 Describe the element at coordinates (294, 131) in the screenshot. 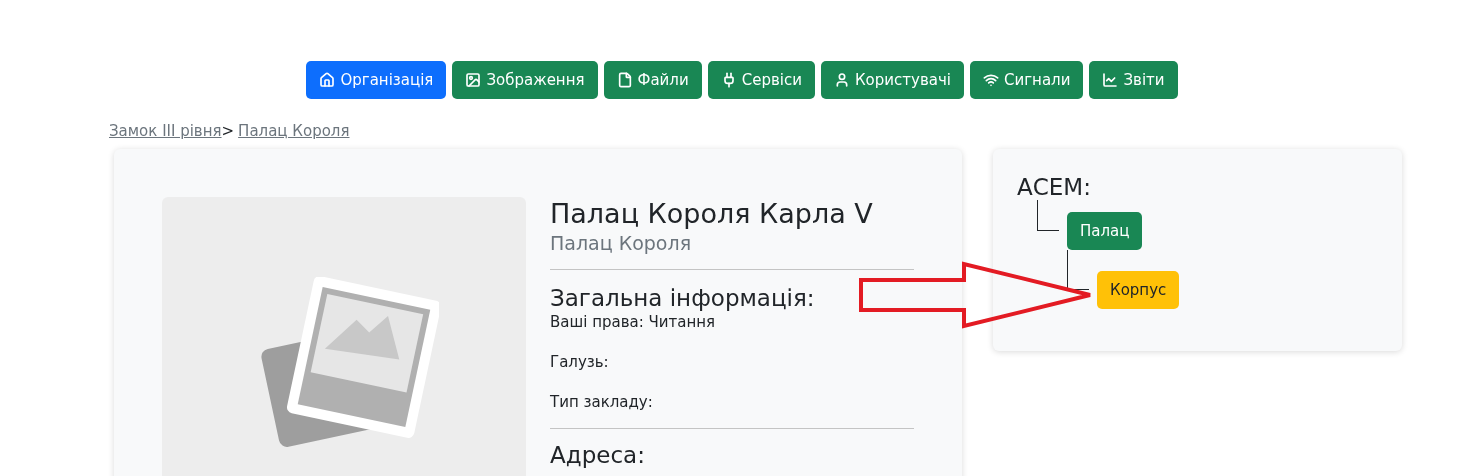

I see `breadcrumb-link: Палац Короля` at that location.